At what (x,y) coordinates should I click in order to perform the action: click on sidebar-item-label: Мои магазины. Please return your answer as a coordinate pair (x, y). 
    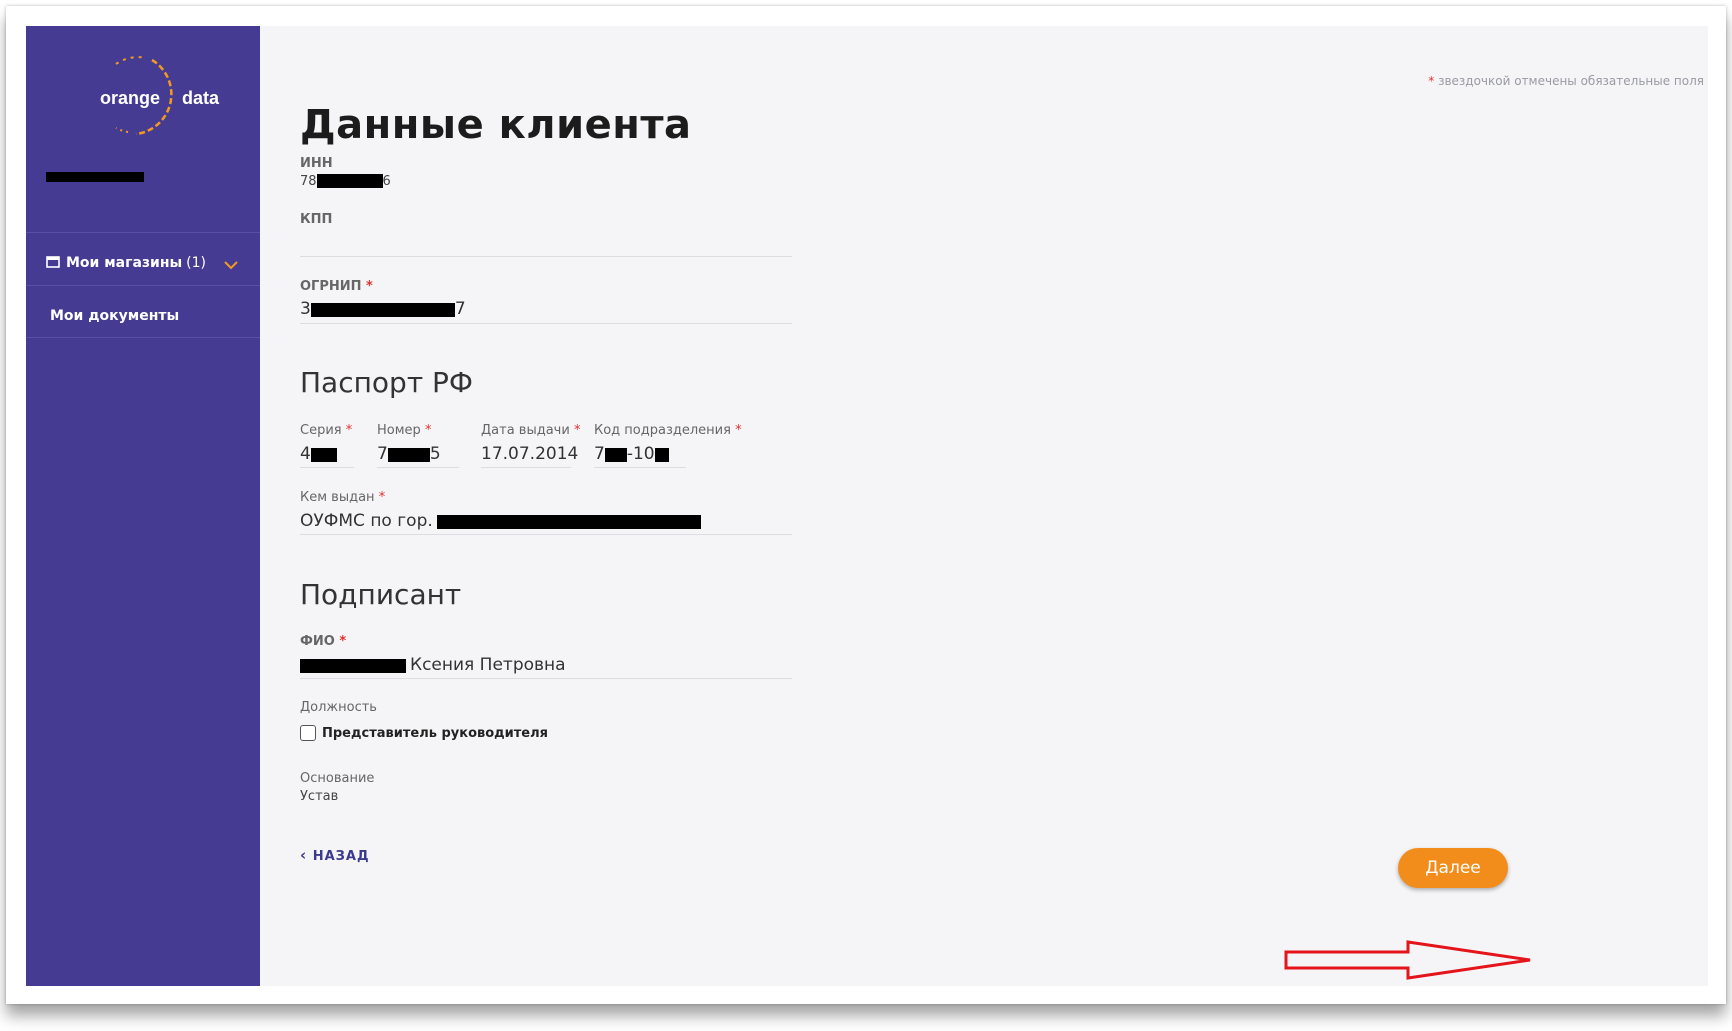
    Looking at the image, I should click on (124, 263).